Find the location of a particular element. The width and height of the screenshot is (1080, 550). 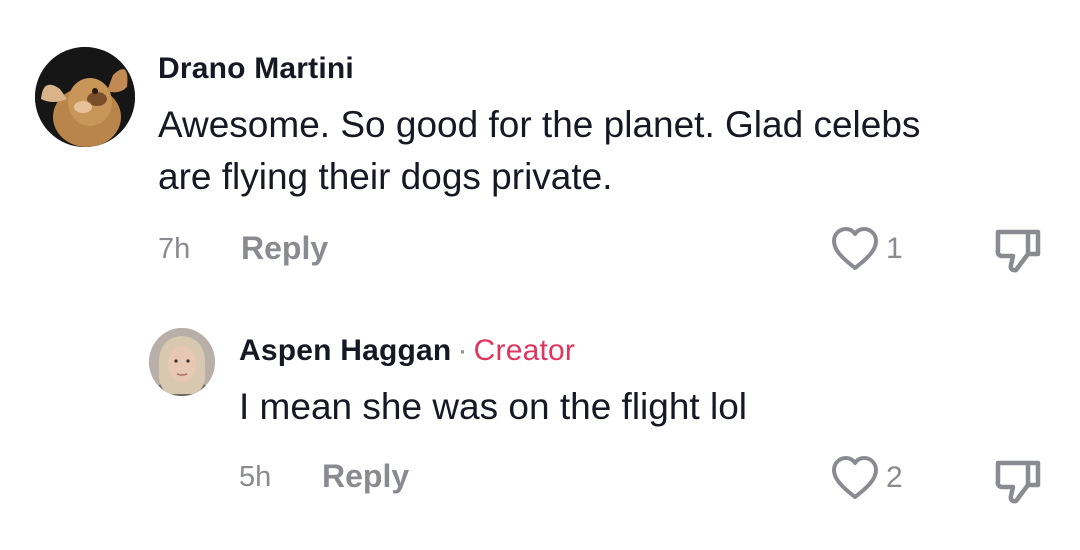

like-button: 2 is located at coordinates (866, 478).